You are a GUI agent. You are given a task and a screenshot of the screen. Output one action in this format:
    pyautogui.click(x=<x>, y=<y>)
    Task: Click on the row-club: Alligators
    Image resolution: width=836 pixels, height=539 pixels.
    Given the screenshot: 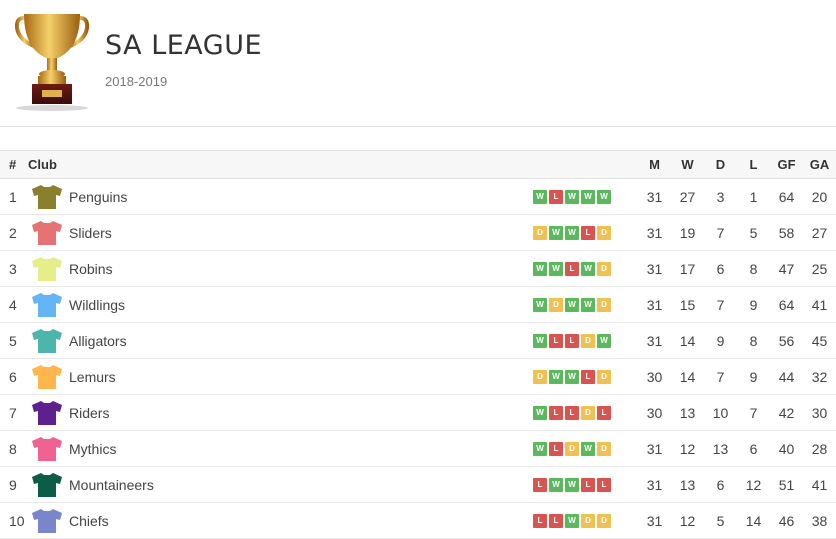 What is the action you would take?
    pyautogui.click(x=280, y=340)
    